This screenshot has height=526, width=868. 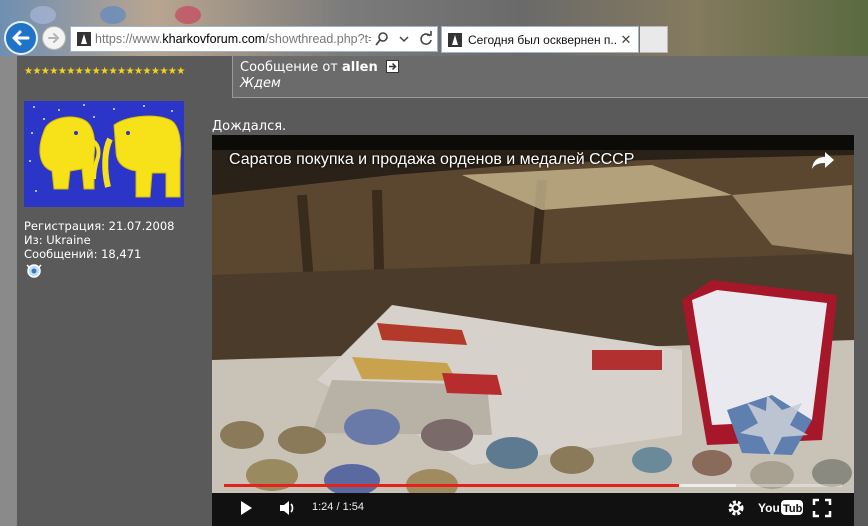 What do you see at coordinates (550, 77) in the screenshot?
I see `quote-block: Сообщение от allen Ждем` at bounding box center [550, 77].